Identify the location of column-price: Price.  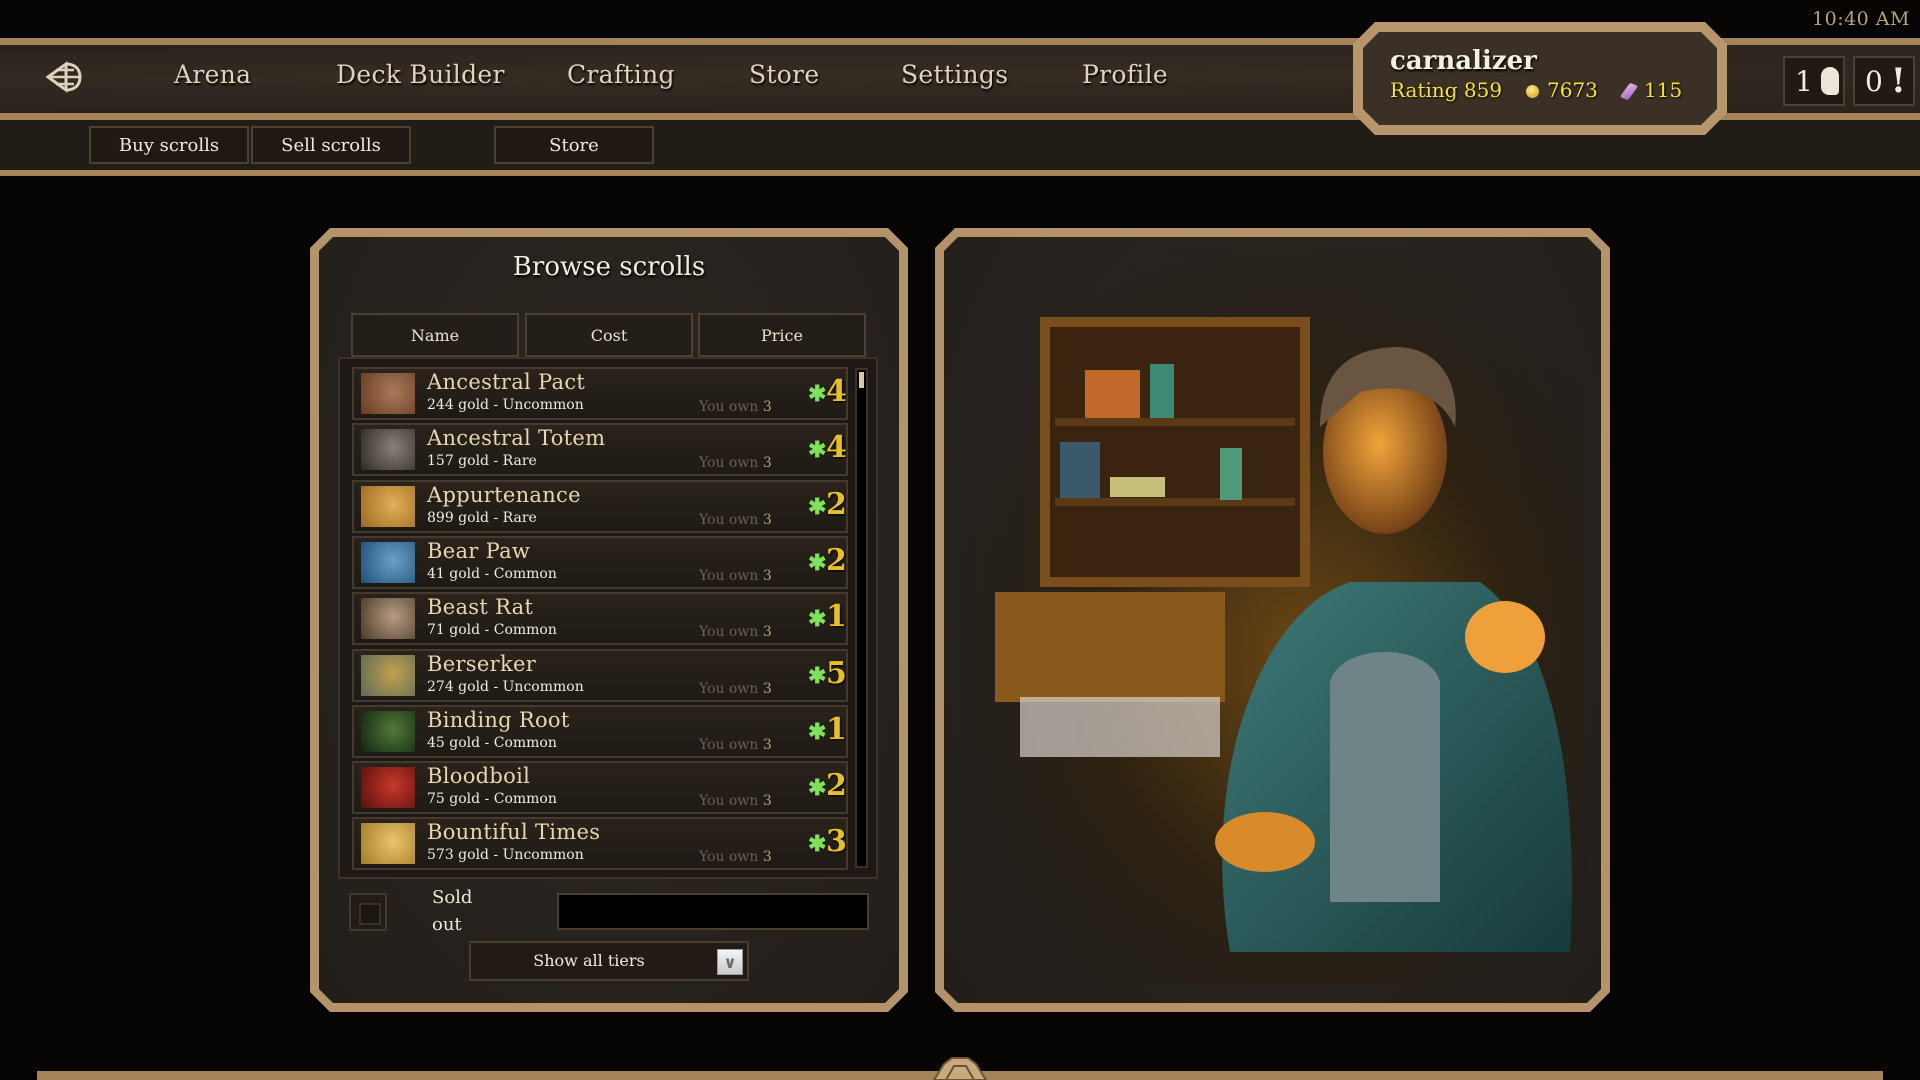
(782, 335).